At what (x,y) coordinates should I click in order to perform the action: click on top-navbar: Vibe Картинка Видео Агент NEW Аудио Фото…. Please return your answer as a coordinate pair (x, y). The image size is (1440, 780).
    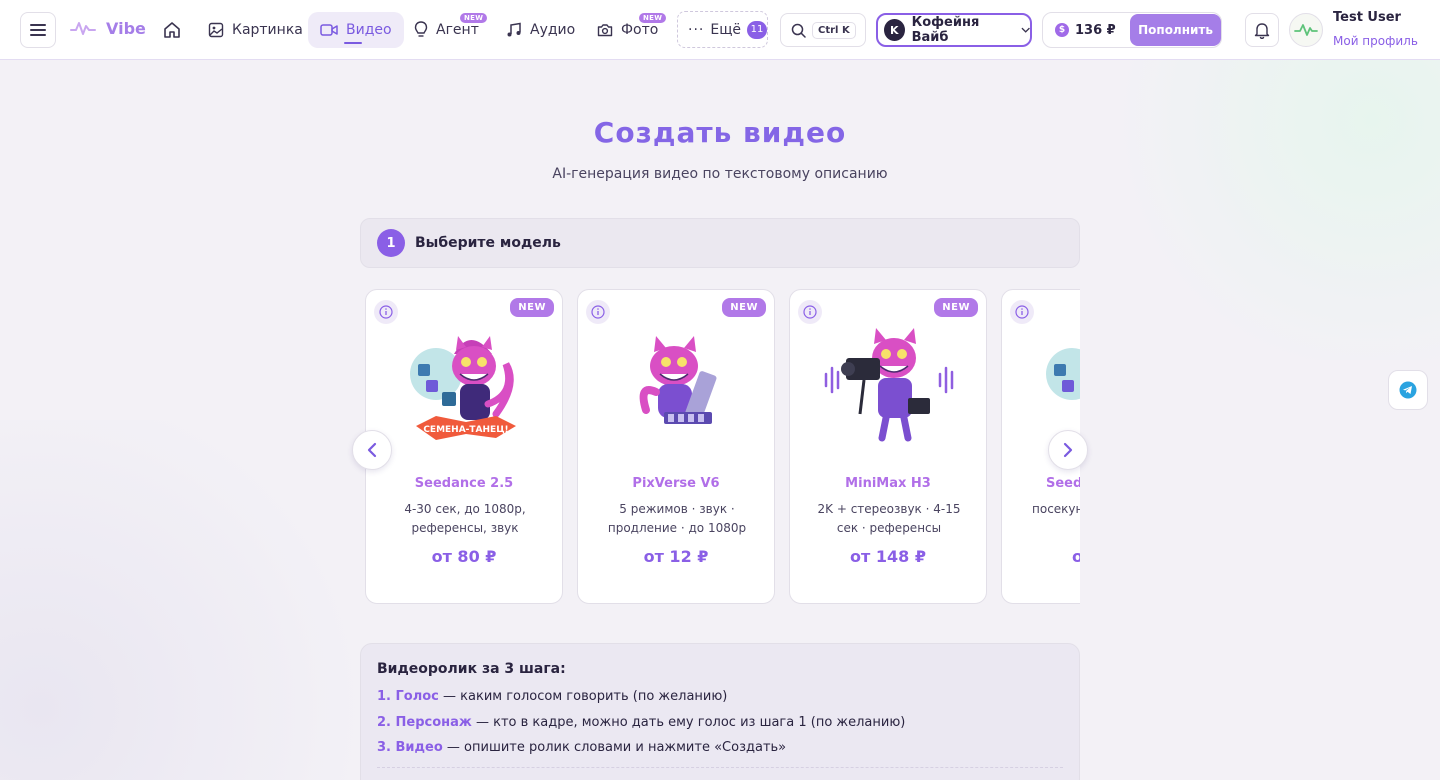
    Looking at the image, I should click on (720, 30).